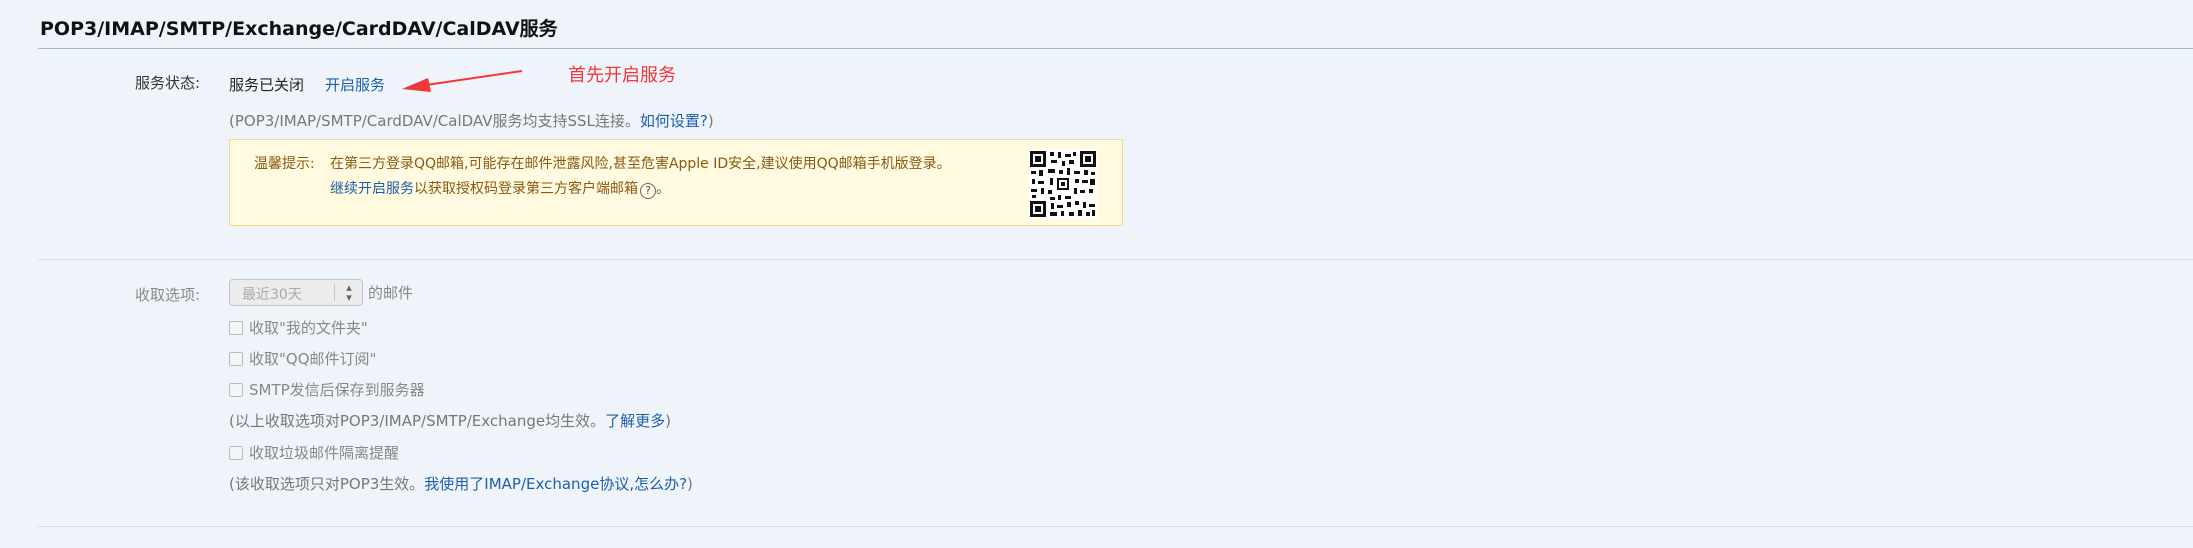 The height and width of the screenshot is (548, 2193). I want to click on spam-notice-label: 收取垃圾邮件隔离提醒, so click(324, 453).